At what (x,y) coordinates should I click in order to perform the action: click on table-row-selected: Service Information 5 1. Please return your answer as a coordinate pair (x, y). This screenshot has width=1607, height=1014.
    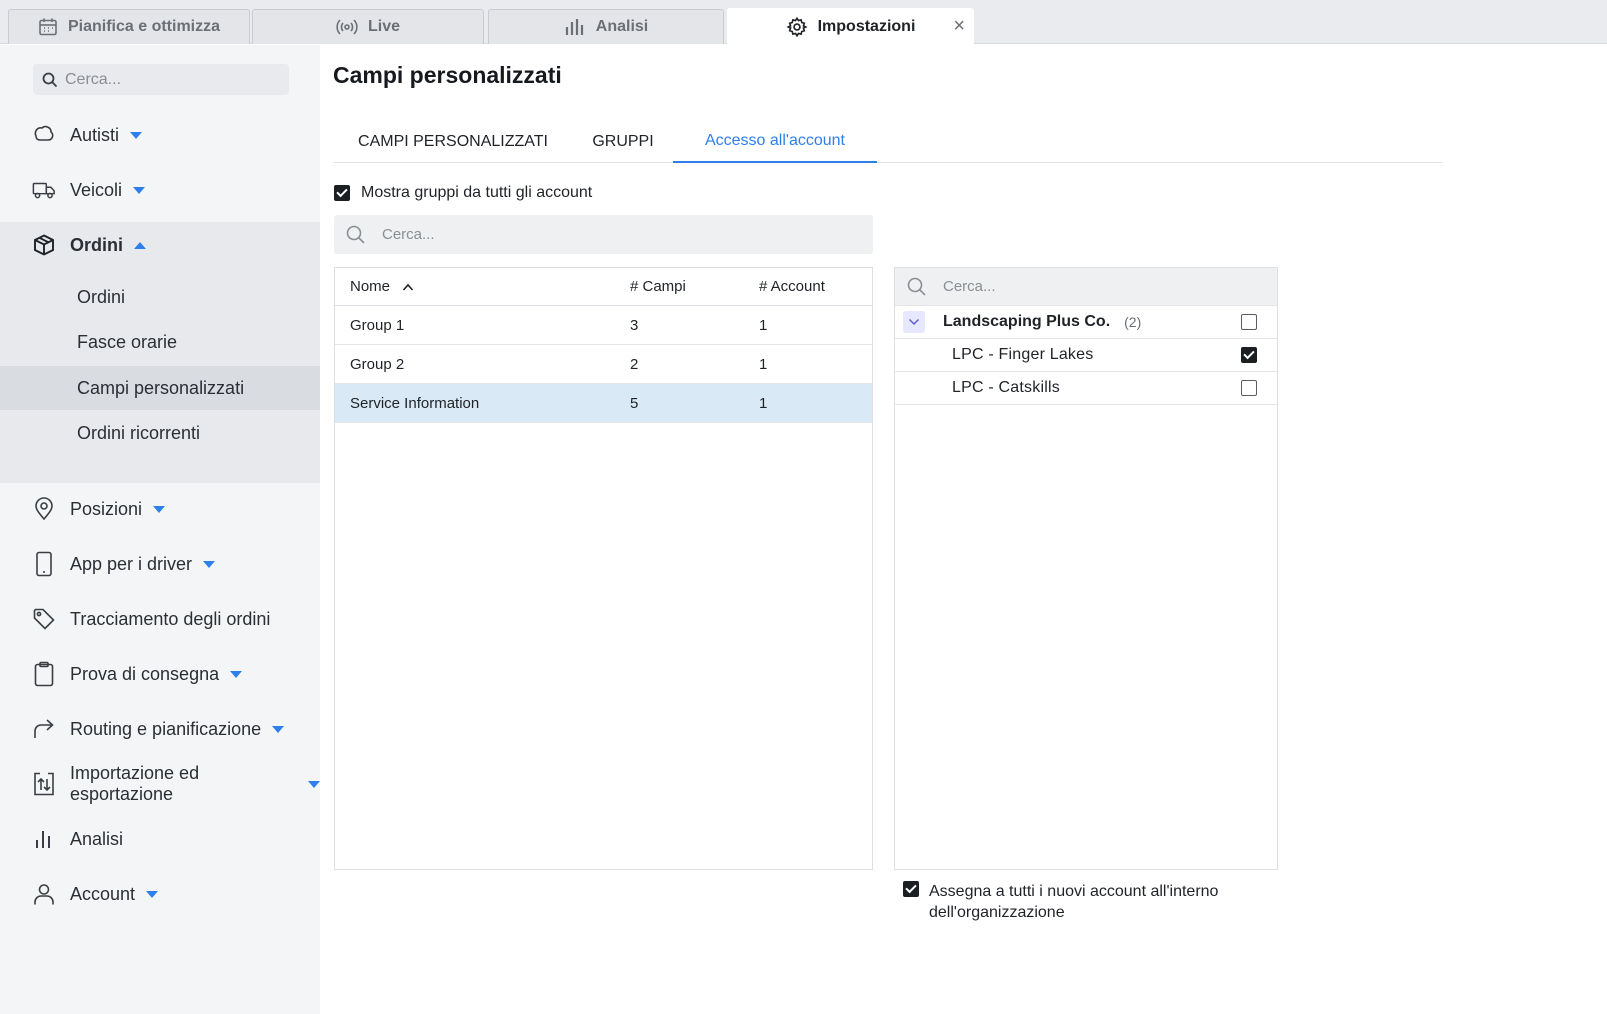
    Looking at the image, I should click on (603, 403).